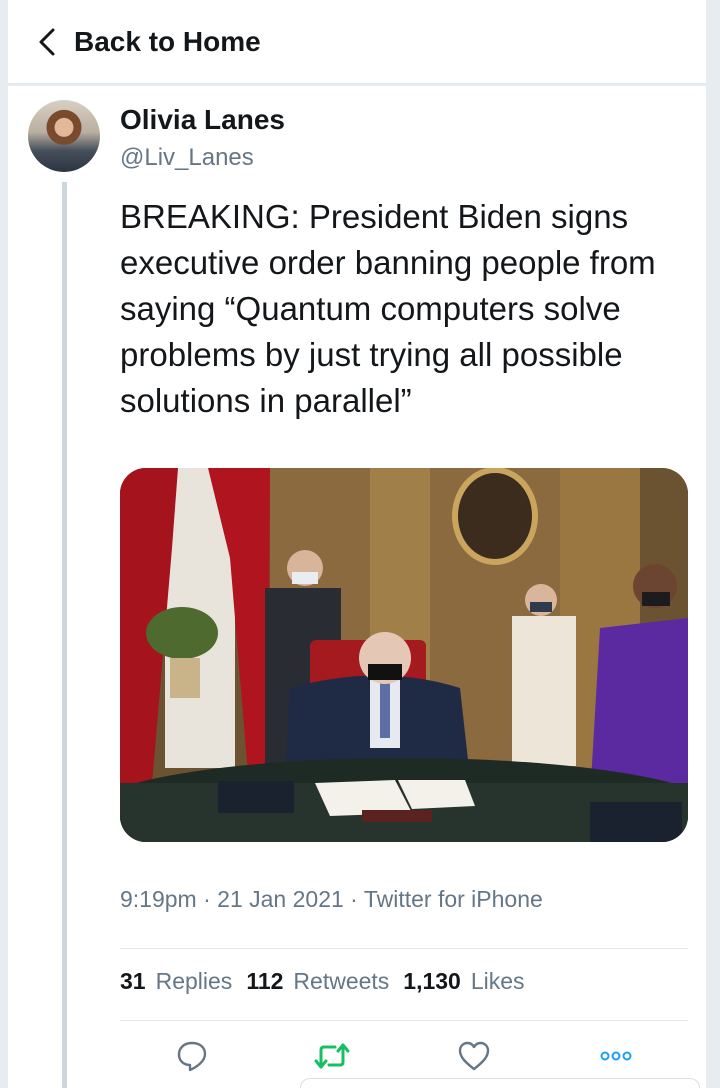 The height and width of the screenshot is (1088, 720). I want to click on popover-edge, so click(500, 1083).